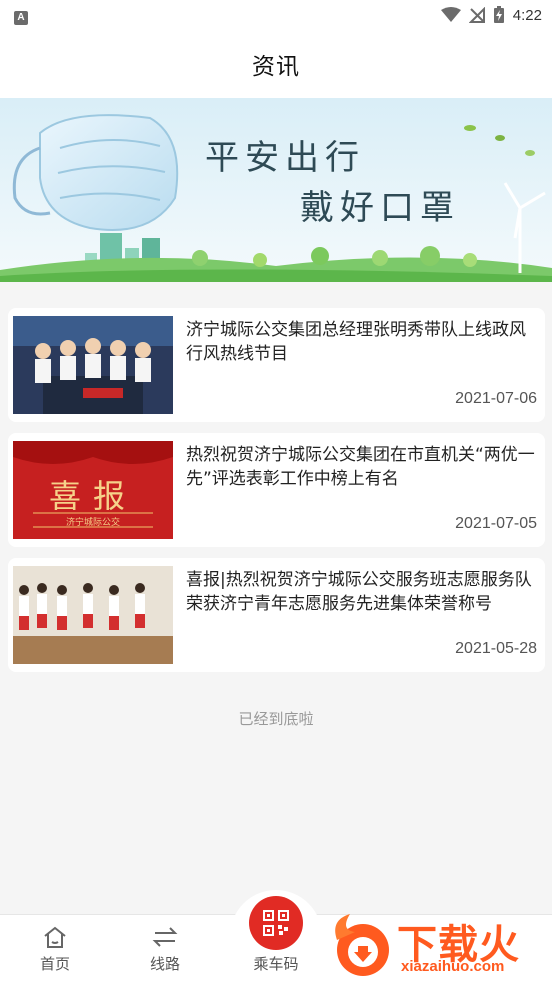 This screenshot has width=552, height=983. Describe the element at coordinates (55, 937) in the screenshot. I see `home-icon` at that location.